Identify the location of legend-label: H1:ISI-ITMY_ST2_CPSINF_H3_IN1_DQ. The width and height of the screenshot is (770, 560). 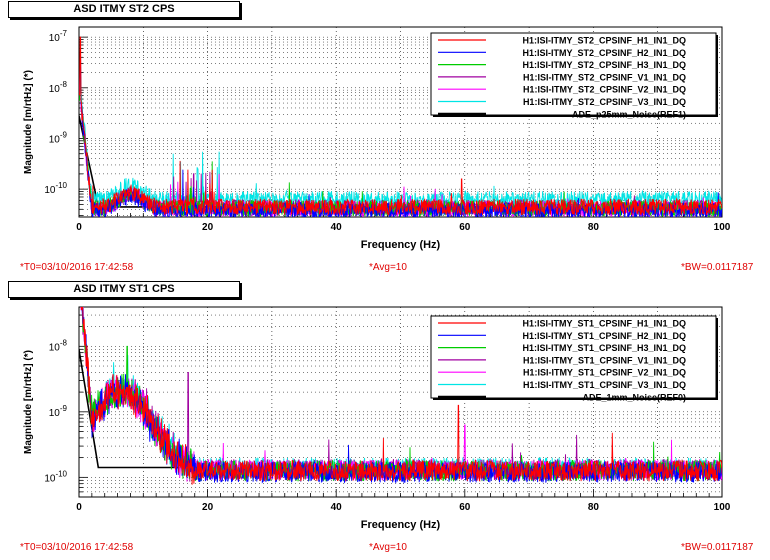
(604, 65).